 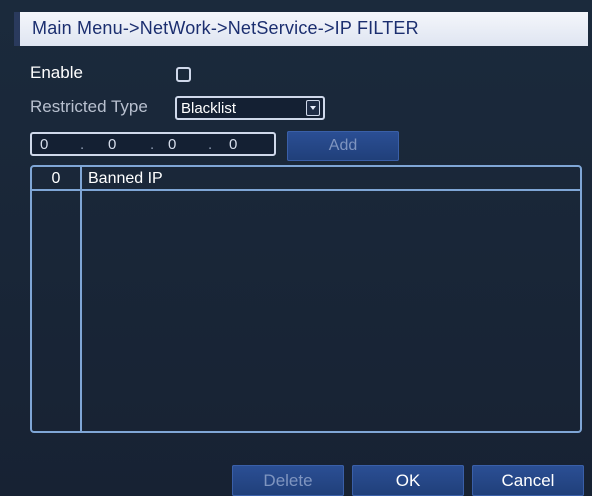 What do you see at coordinates (56, 72) in the screenshot?
I see `enable-label: Enable` at bounding box center [56, 72].